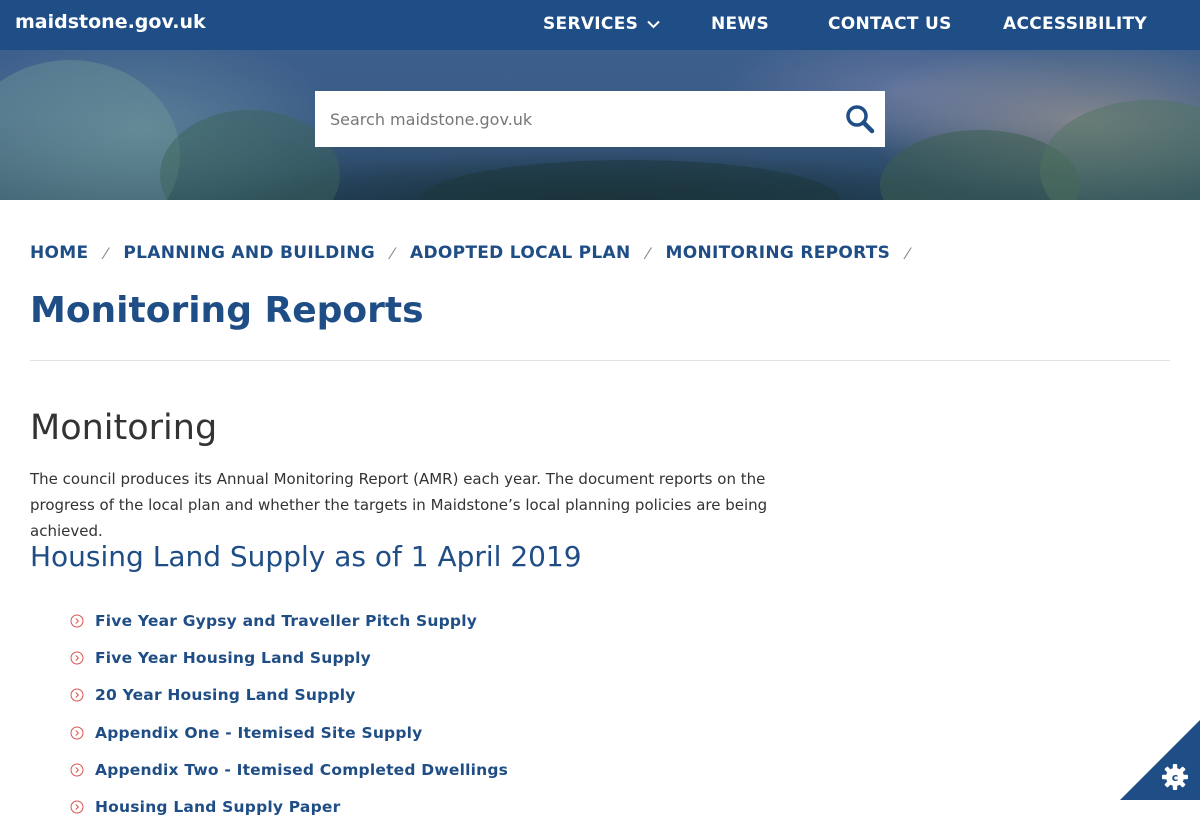  Describe the element at coordinates (249, 253) in the screenshot. I see `breadcrumb-planning-and-building: PLANNING AND BUILDING` at that location.